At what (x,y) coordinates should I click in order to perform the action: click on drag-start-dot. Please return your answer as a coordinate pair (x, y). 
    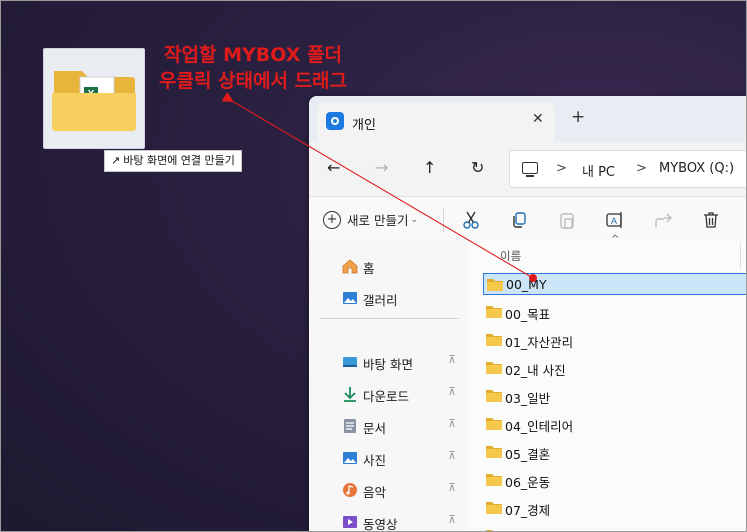
    Looking at the image, I should click on (533, 278).